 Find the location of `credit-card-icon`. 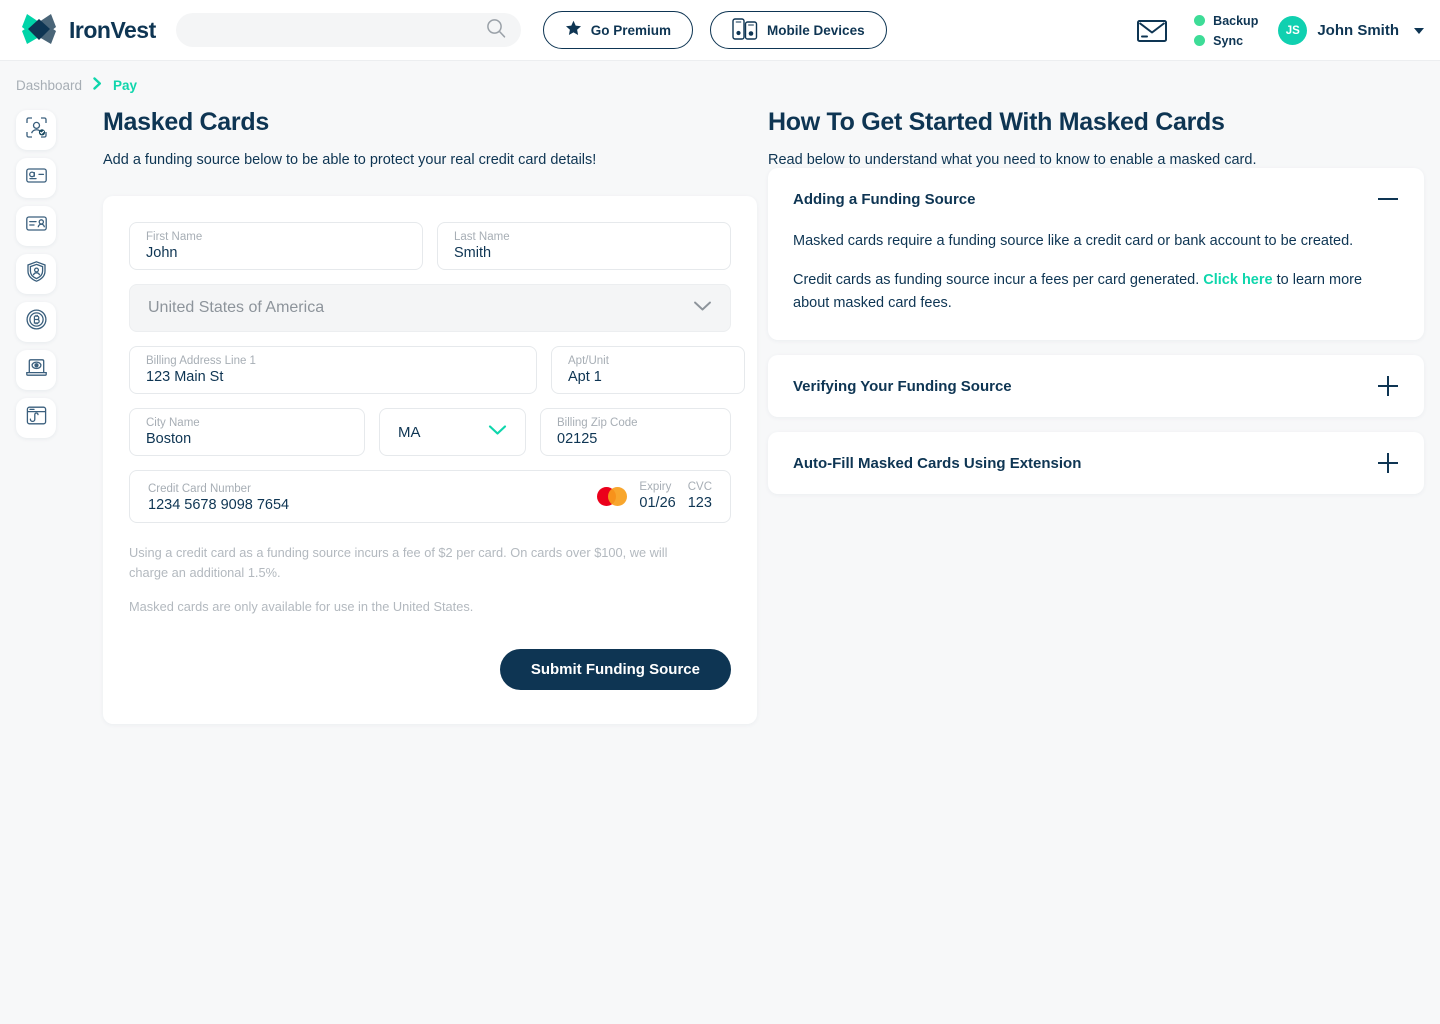

credit-card-icon is located at coordinates (36, 178).